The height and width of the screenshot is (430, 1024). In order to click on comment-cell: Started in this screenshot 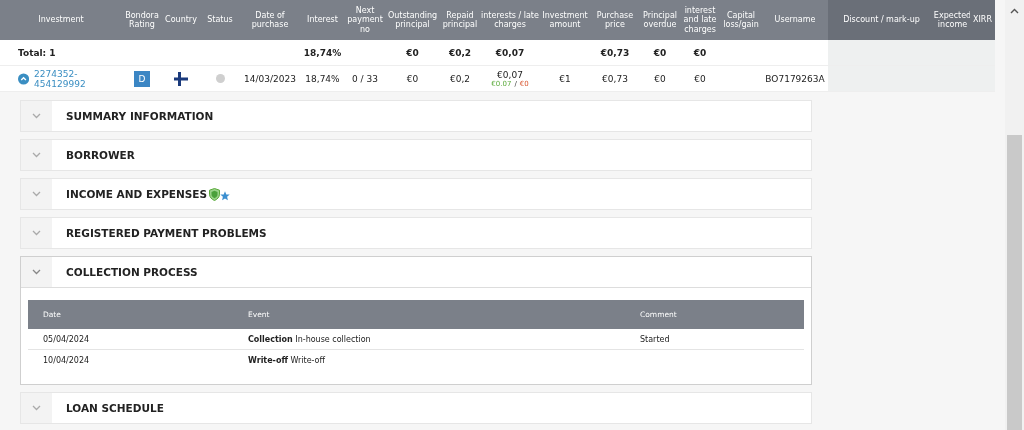, I will do `click(655, 339)`.